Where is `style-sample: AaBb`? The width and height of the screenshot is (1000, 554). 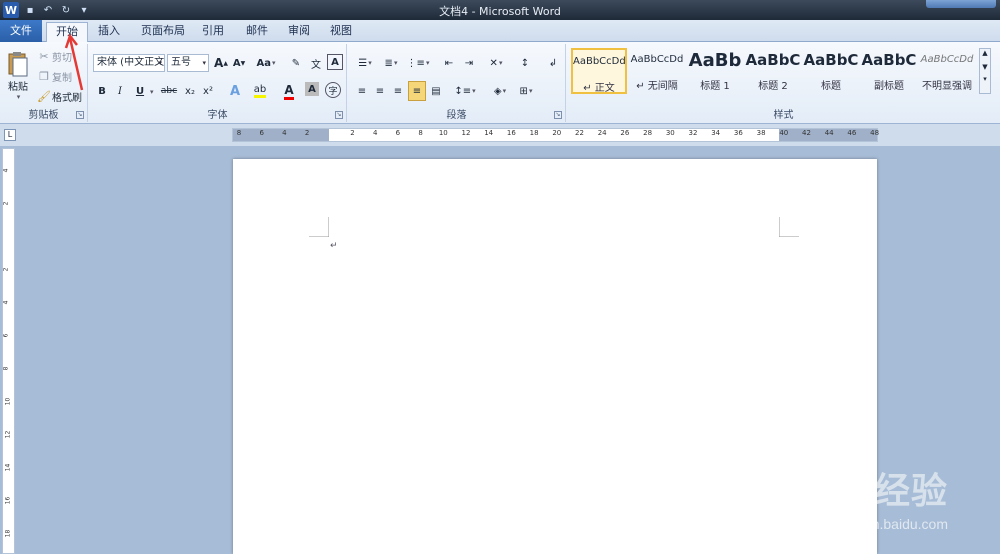
style-sample: AaBb is located at coordinates (715, 60).